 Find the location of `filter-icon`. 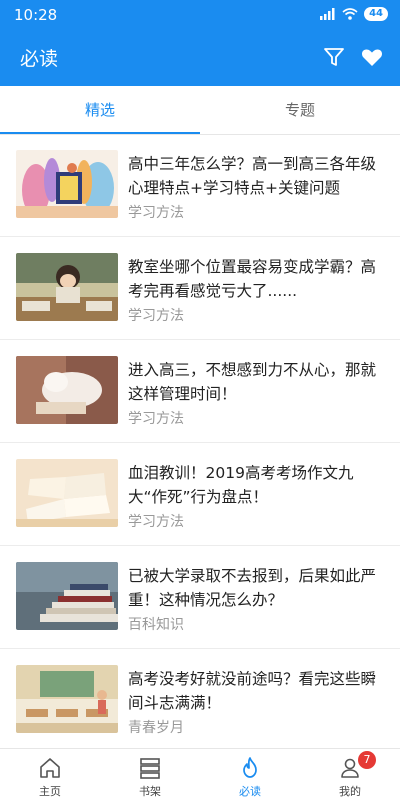

filter-icon is located at coordinates (334, 57).